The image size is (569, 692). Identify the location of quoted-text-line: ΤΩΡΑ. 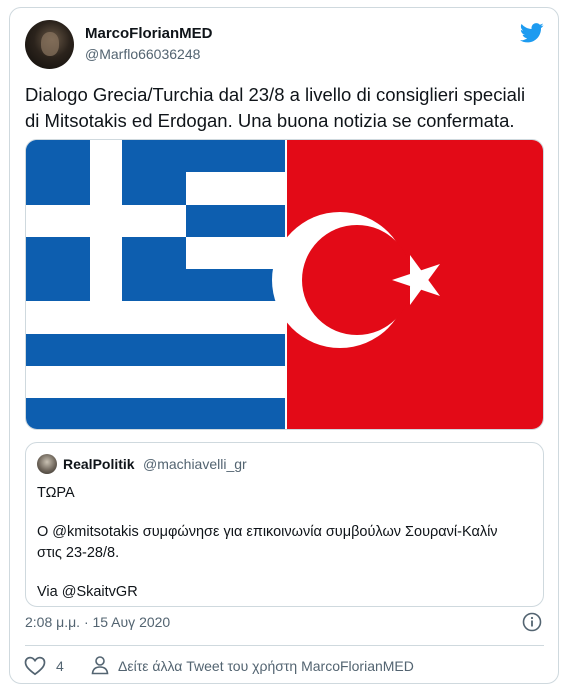
(56, 493).